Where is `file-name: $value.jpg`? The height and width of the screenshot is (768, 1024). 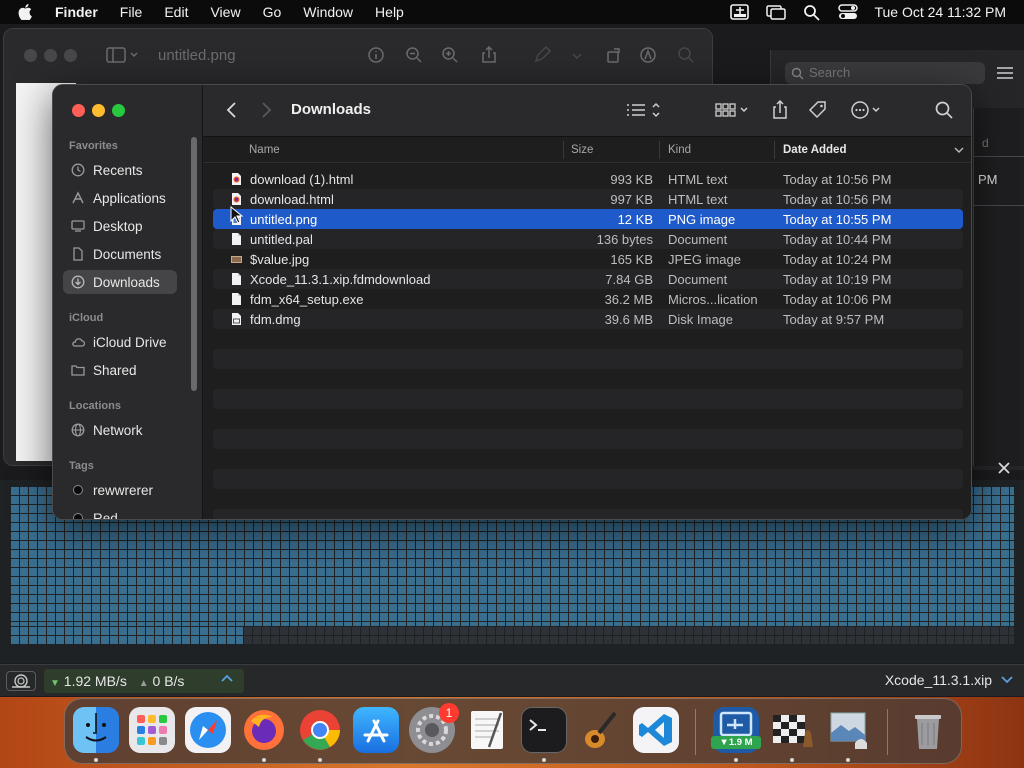 file-name: $value.jpg is located at coordinates (280, 259).